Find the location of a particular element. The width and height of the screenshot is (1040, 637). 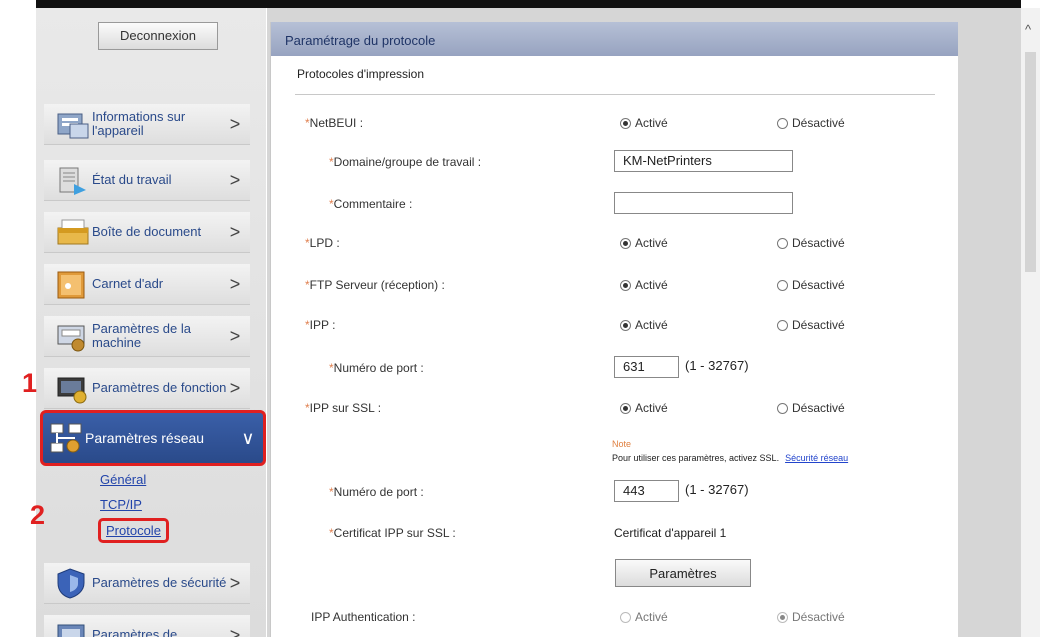

netbeui-label: *NetBEUI : is located at coordinates (334, 123).